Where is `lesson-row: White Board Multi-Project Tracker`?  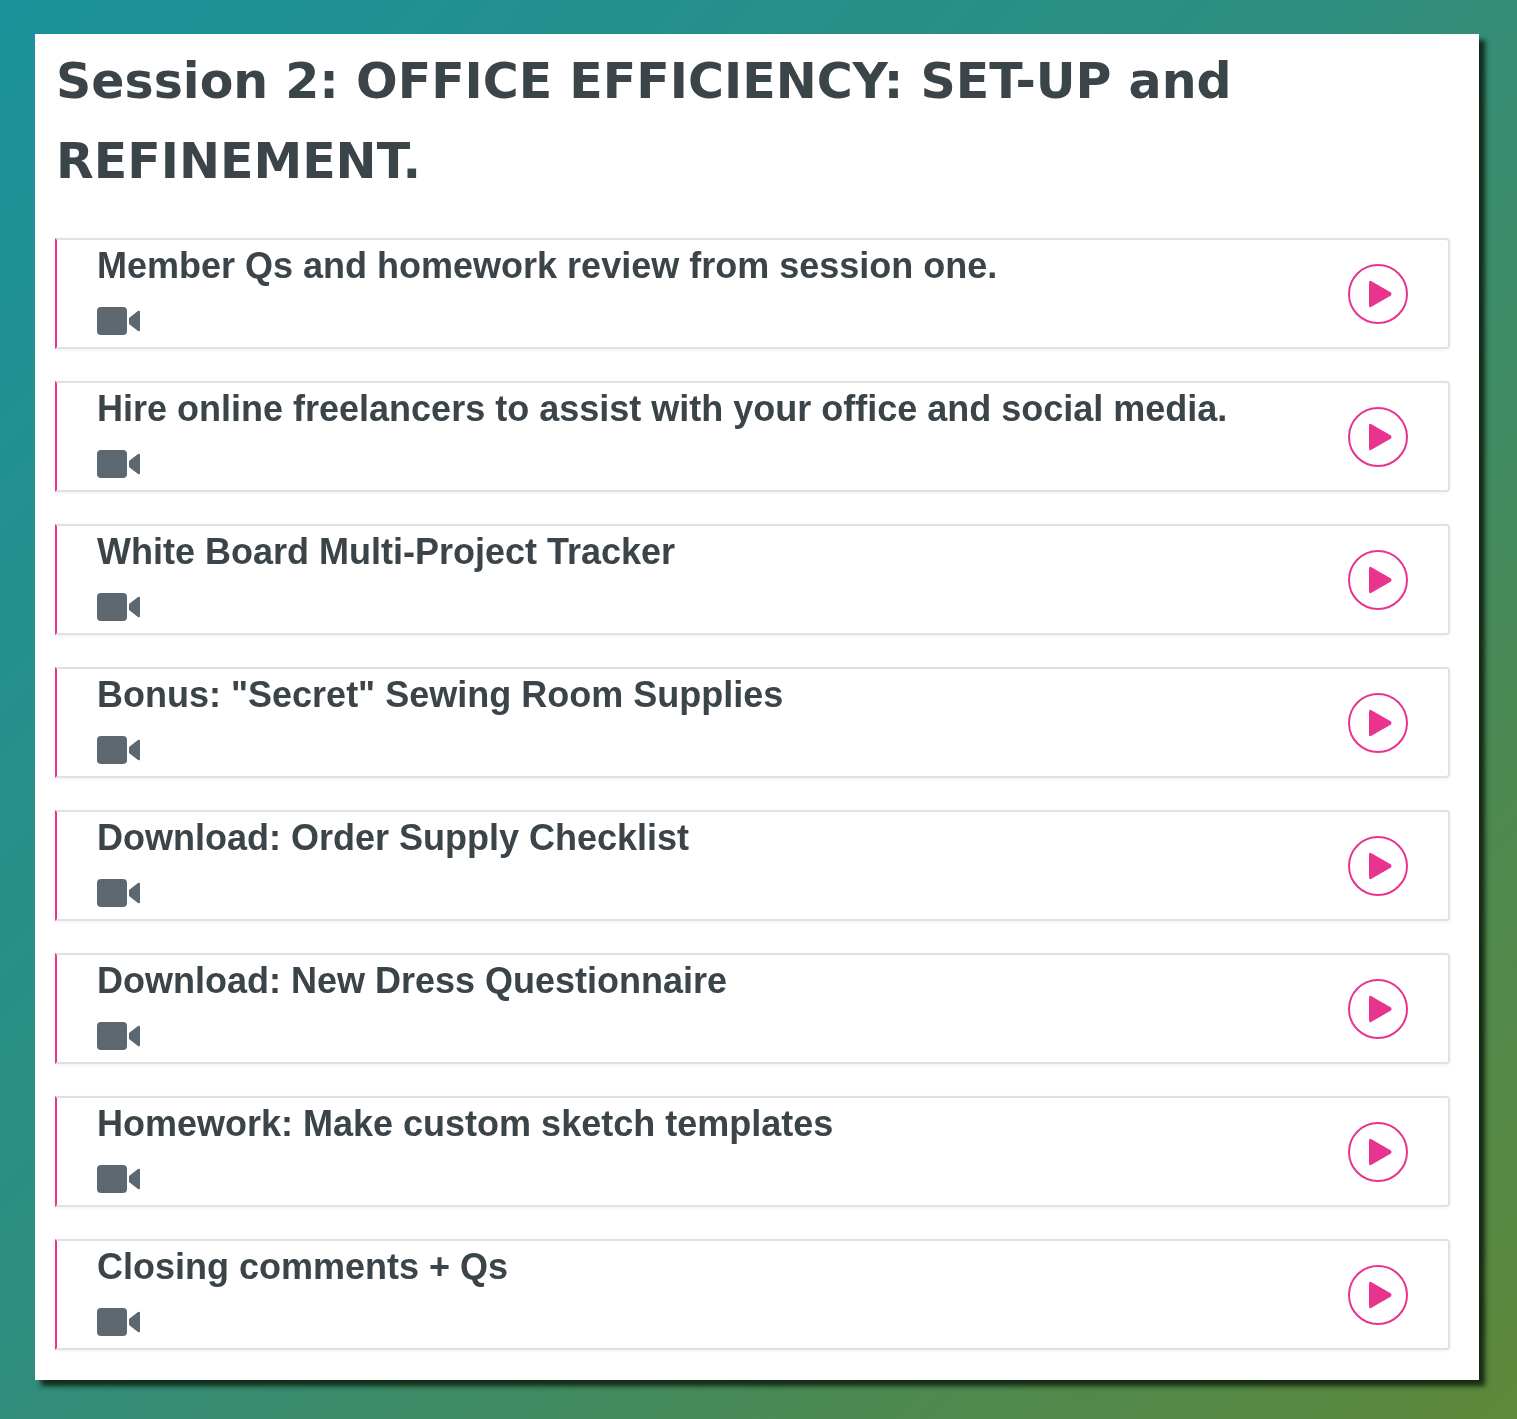 lesson-row: White Board Multi-Project Tracker is located at coordinates (752, 579).